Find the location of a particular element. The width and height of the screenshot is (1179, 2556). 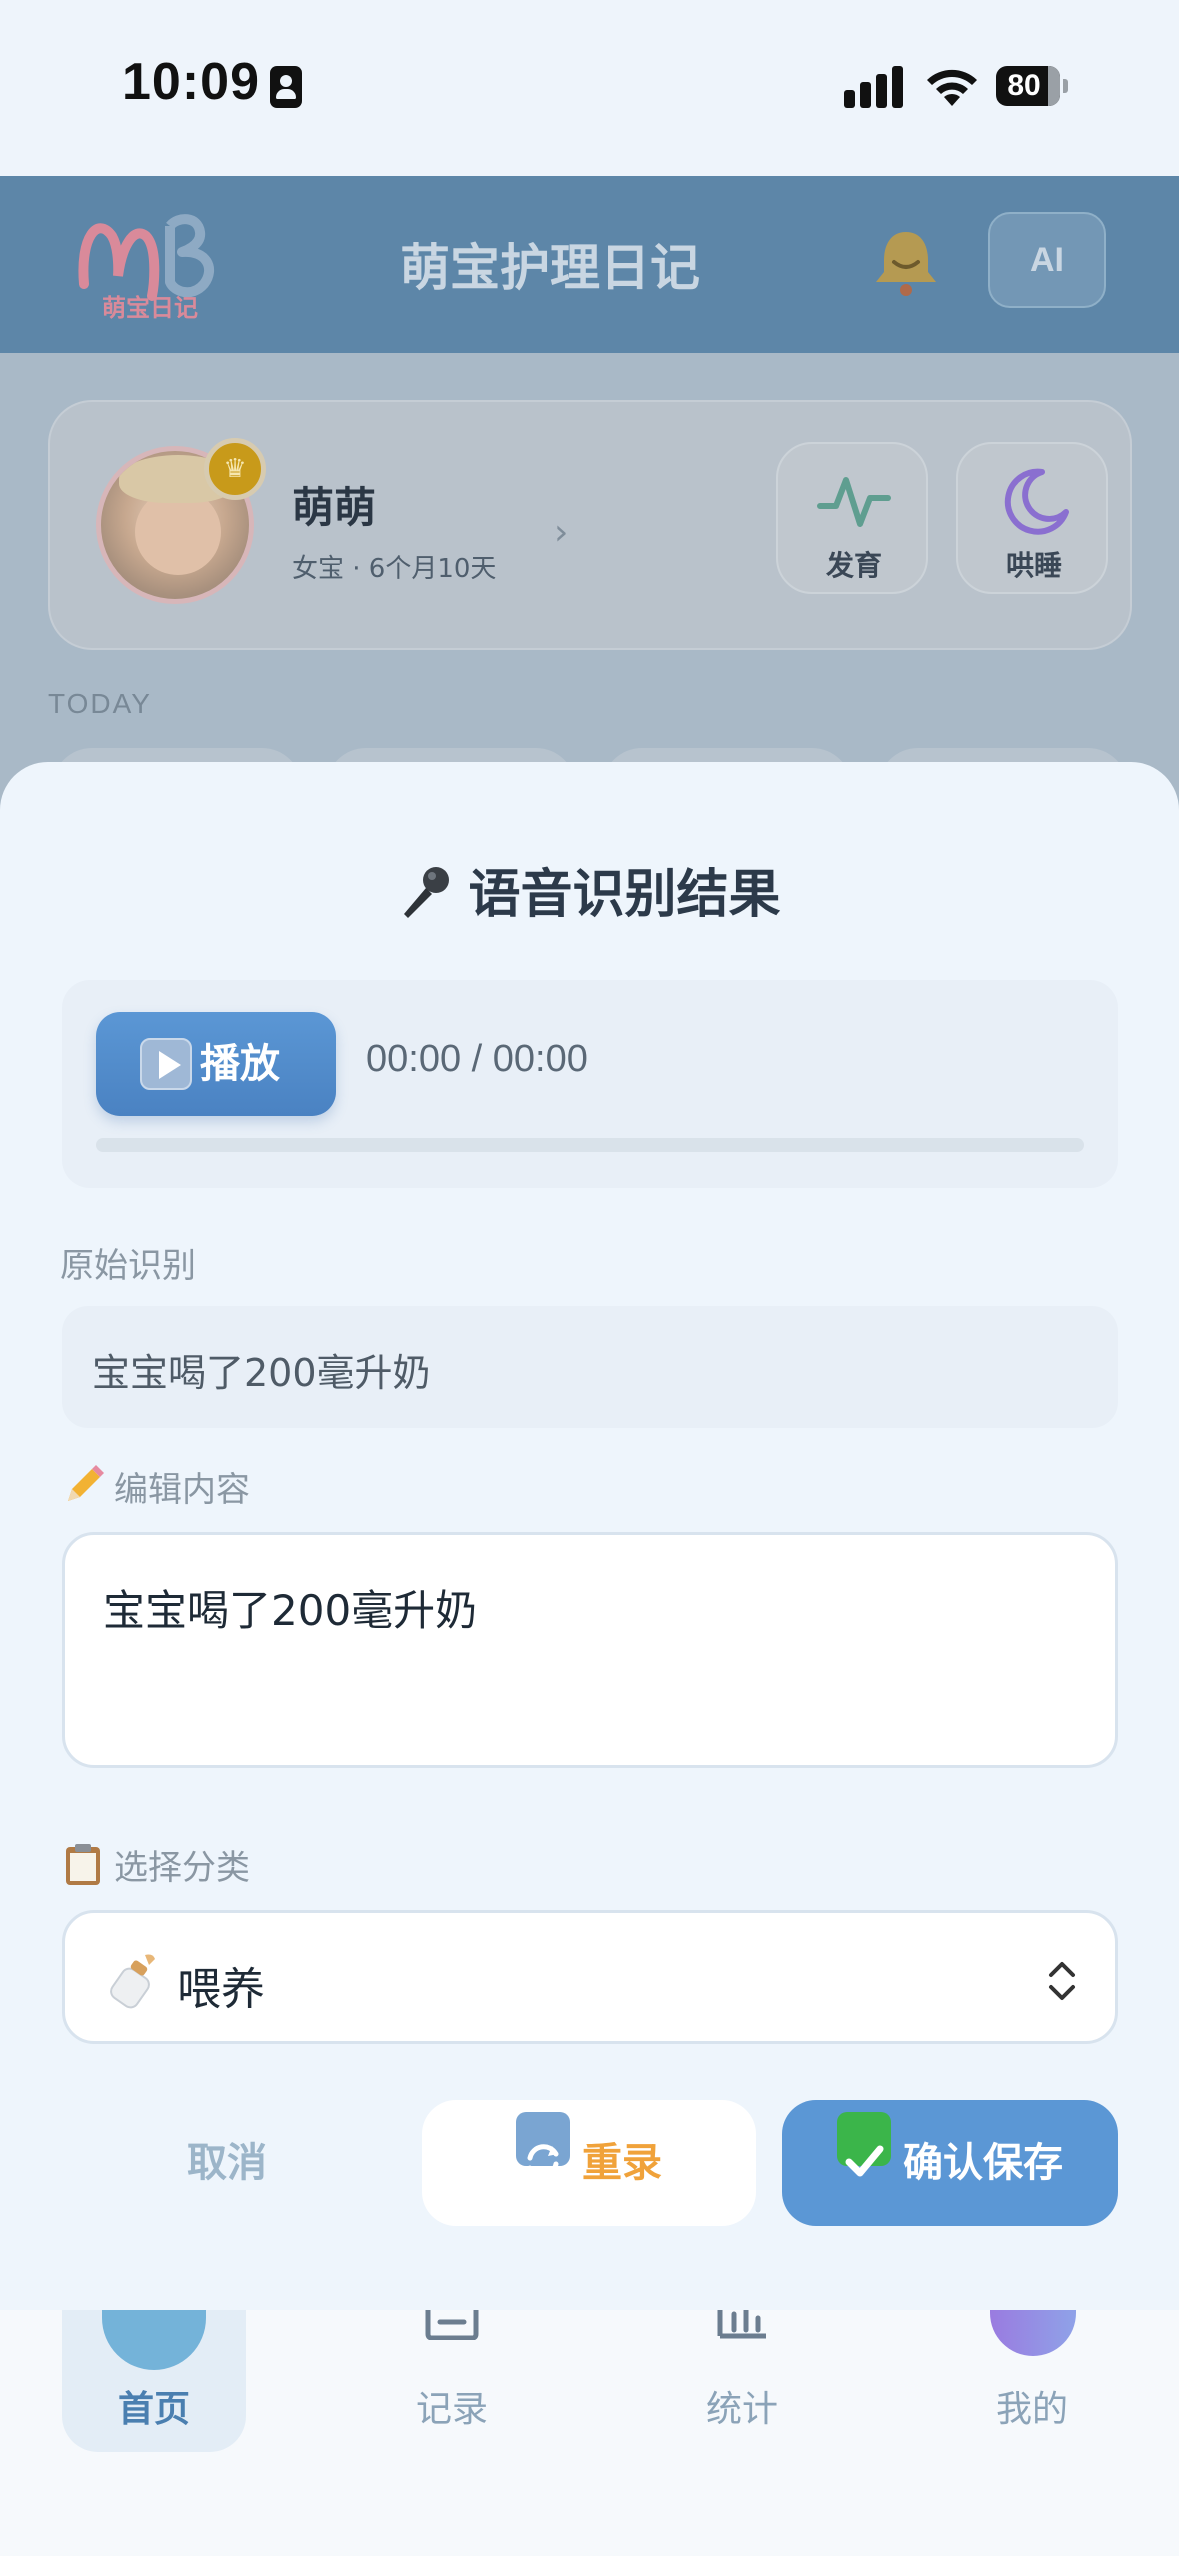

confirm-save-button: 确认保存 is located at coordinates (950, 2163).